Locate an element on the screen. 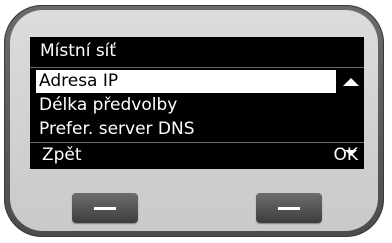 The image size is (392, 243). arrow-up-icon is located at coordinates (351, 82).